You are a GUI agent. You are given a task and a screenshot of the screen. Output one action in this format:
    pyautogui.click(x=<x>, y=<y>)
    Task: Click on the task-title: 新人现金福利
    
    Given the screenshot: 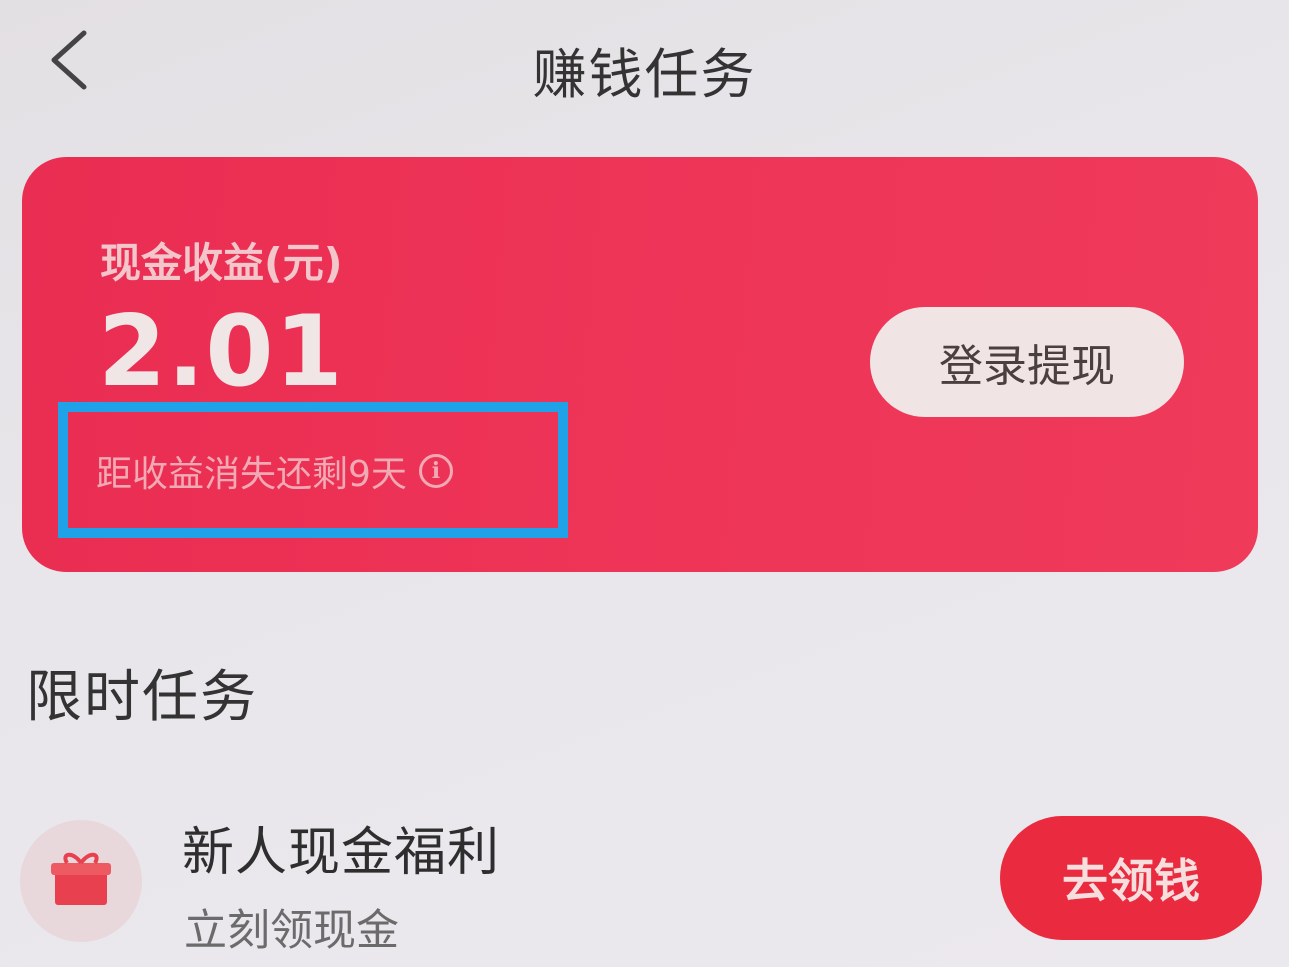 What is the action you would take?
    pyautogui.click(x=341, y=853)
    